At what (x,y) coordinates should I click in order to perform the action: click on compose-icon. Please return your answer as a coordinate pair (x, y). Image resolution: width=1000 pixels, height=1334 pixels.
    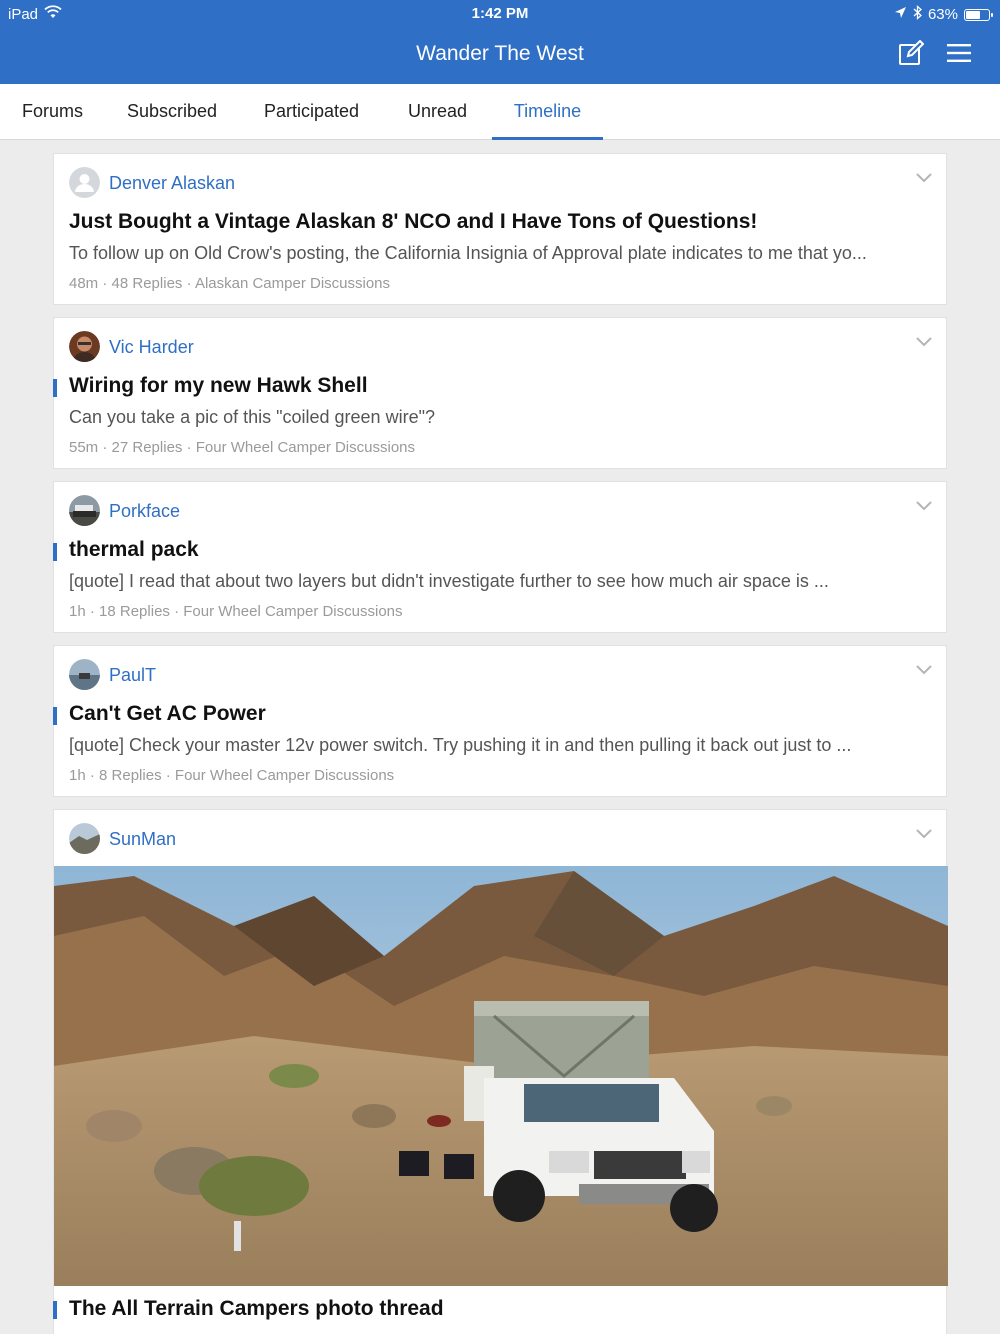
    Looking at the image, I should click on (911, 55).